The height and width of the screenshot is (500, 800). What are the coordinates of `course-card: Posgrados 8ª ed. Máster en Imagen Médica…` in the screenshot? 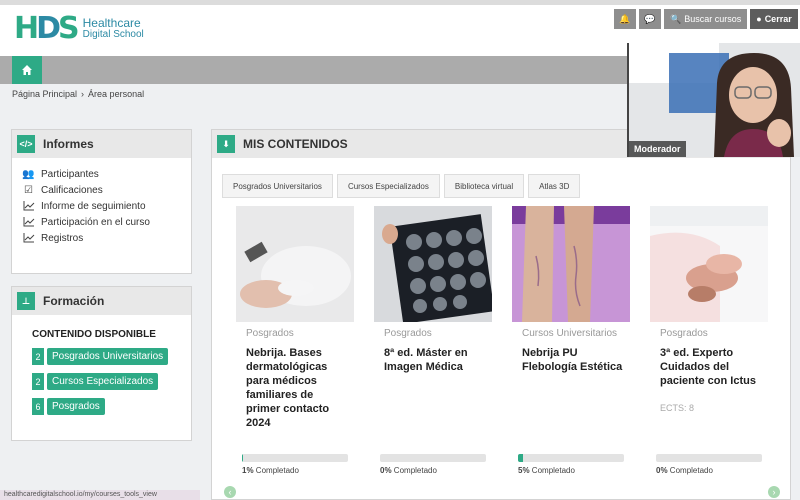 It's located at (433, 342).